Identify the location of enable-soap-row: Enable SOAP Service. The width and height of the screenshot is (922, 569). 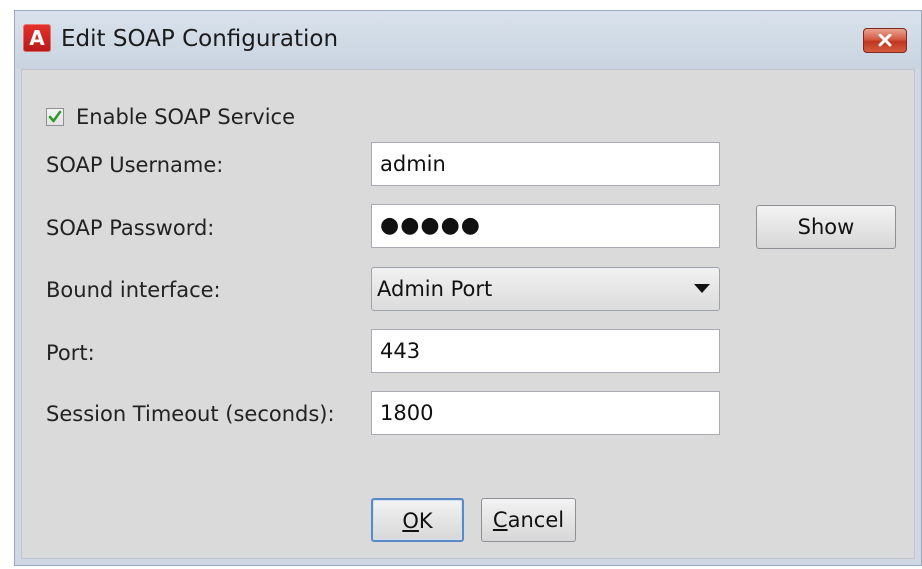
(170, 117).